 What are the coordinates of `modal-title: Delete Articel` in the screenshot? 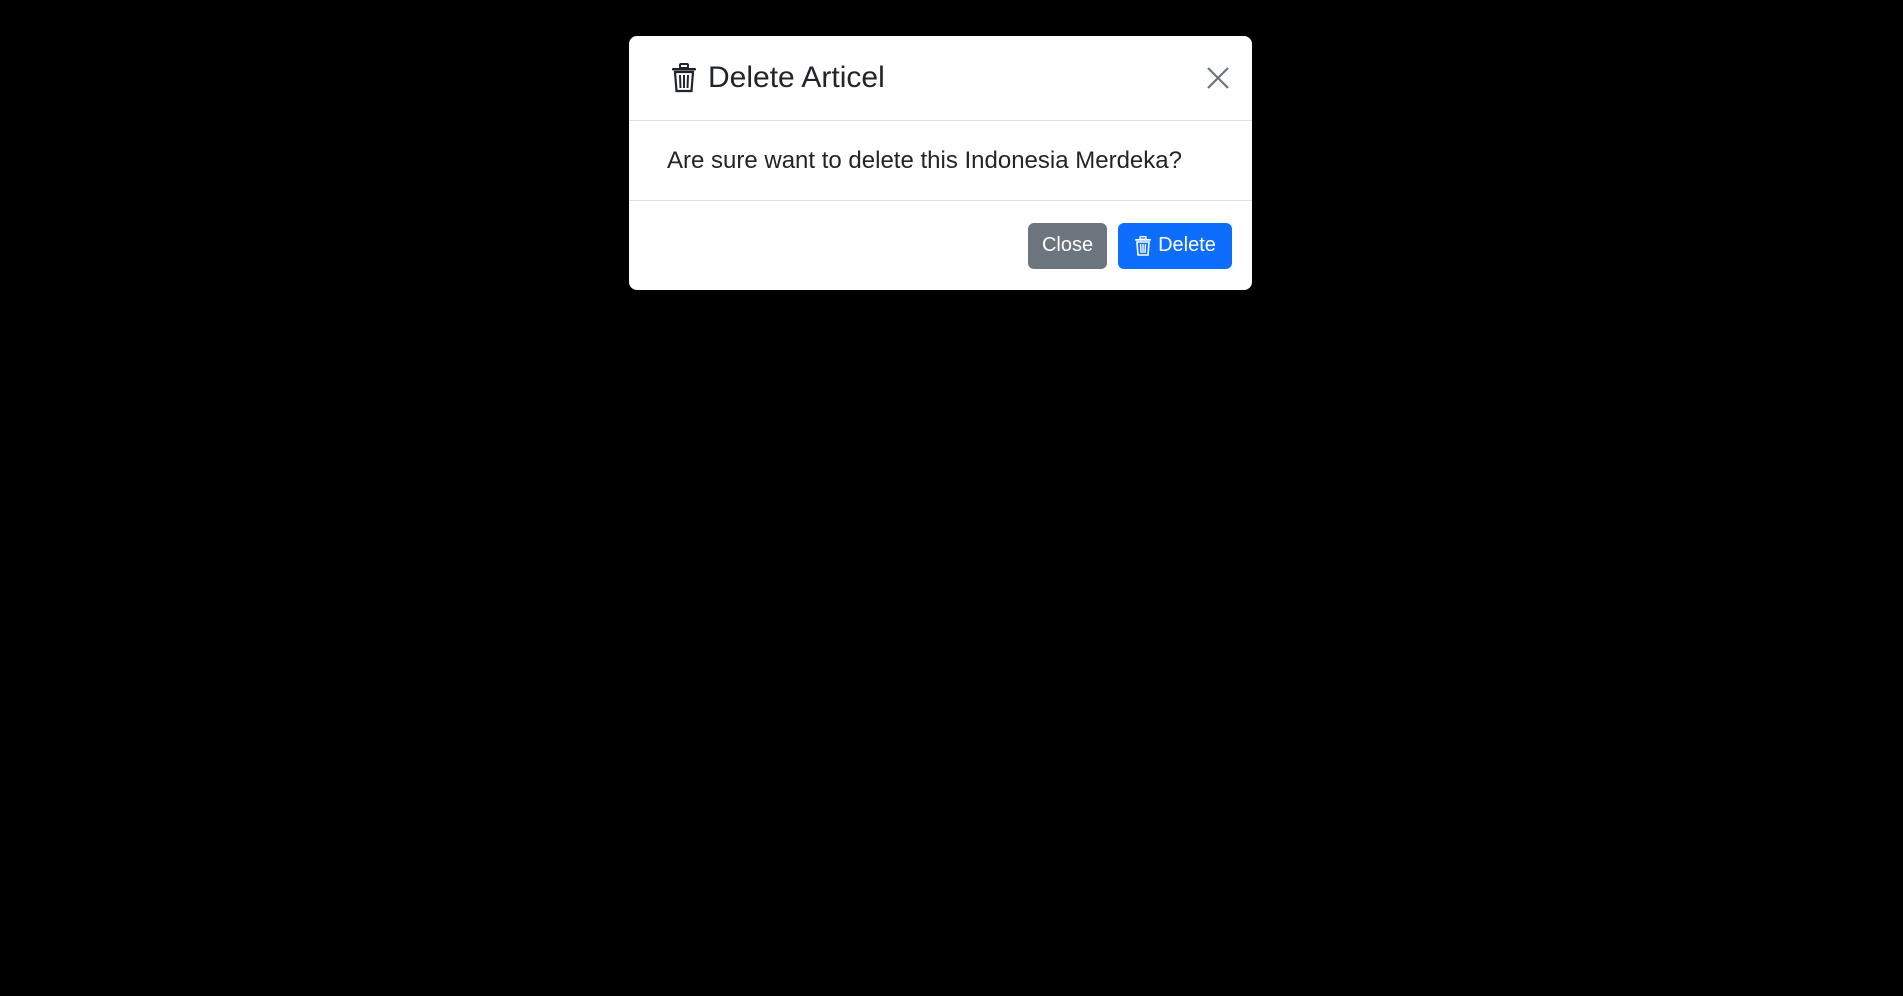 It's located at (777, 78).